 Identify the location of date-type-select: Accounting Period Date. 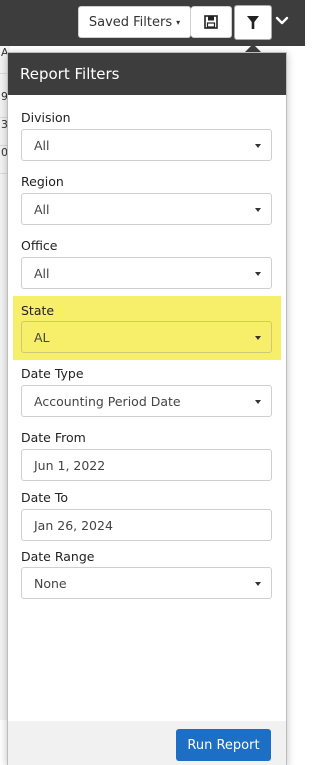
(146, 401).